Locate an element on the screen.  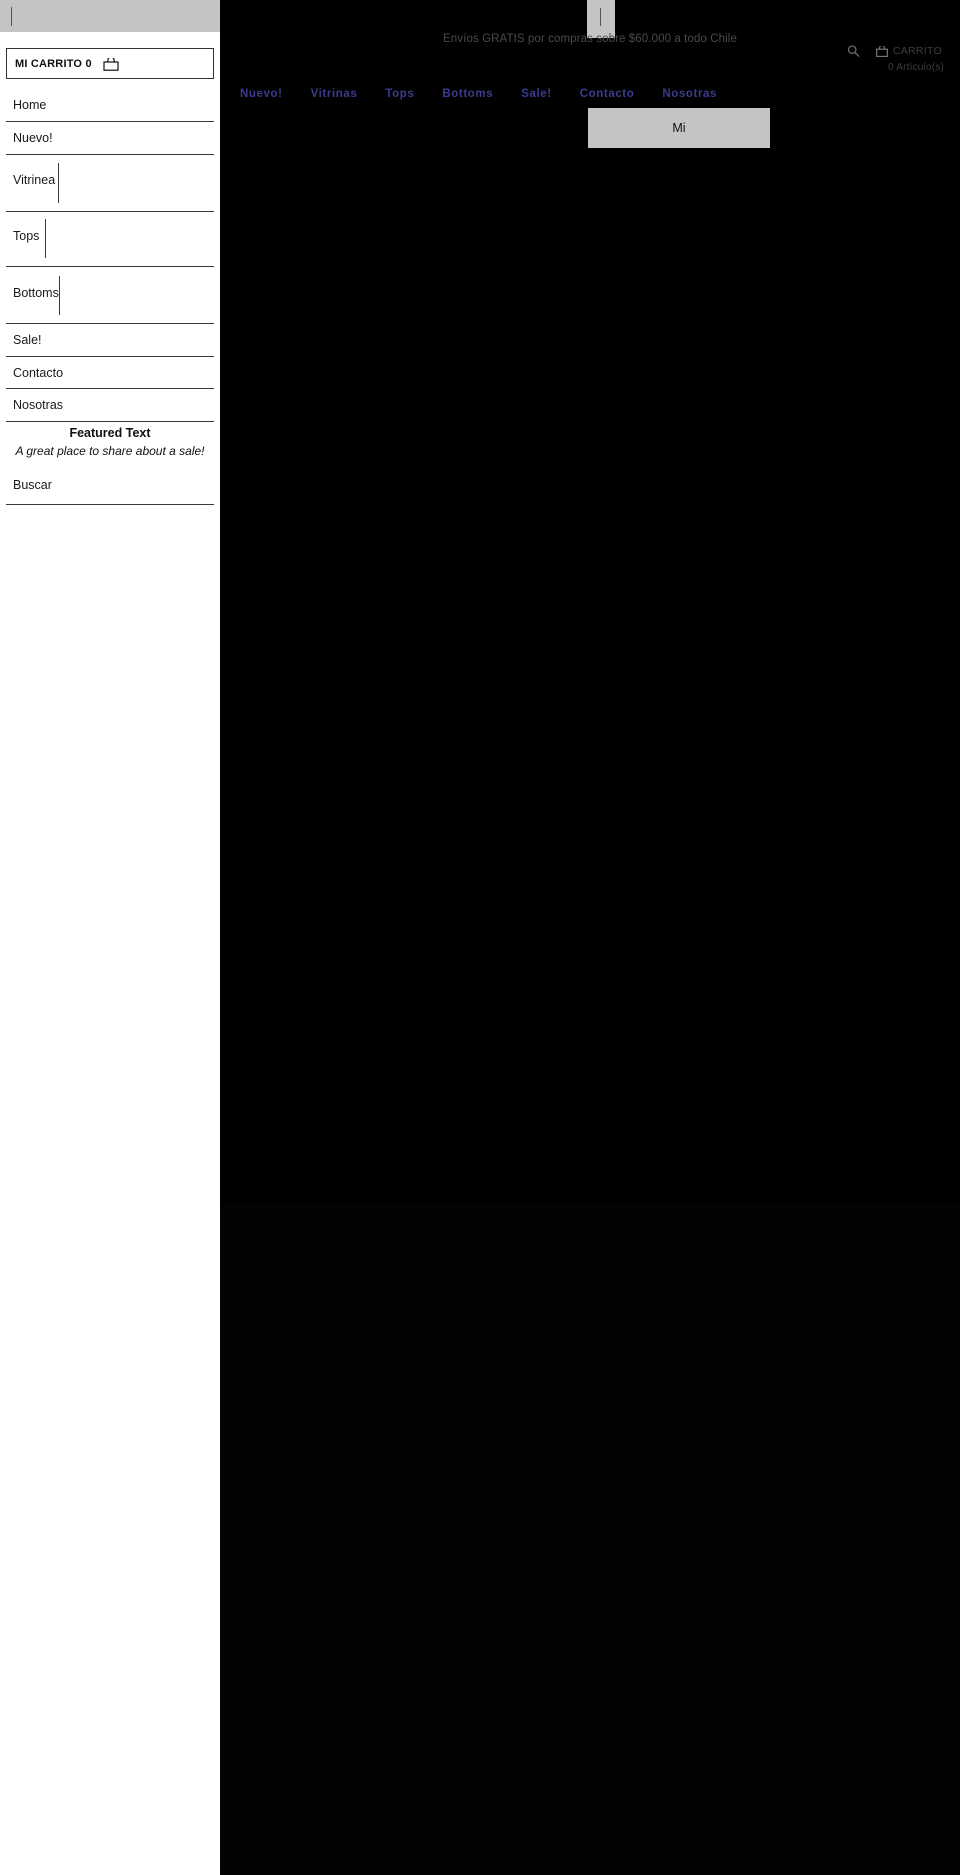
cart-items-count: 0 Artículo(s) is located at coordinates (916, 67).